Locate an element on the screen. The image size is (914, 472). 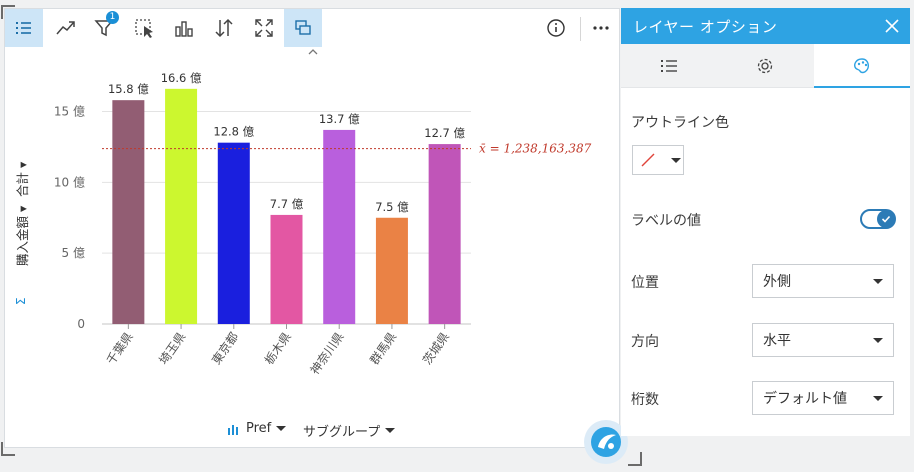
y-tick-label: 15 億 is located at coordinates (69, 112).